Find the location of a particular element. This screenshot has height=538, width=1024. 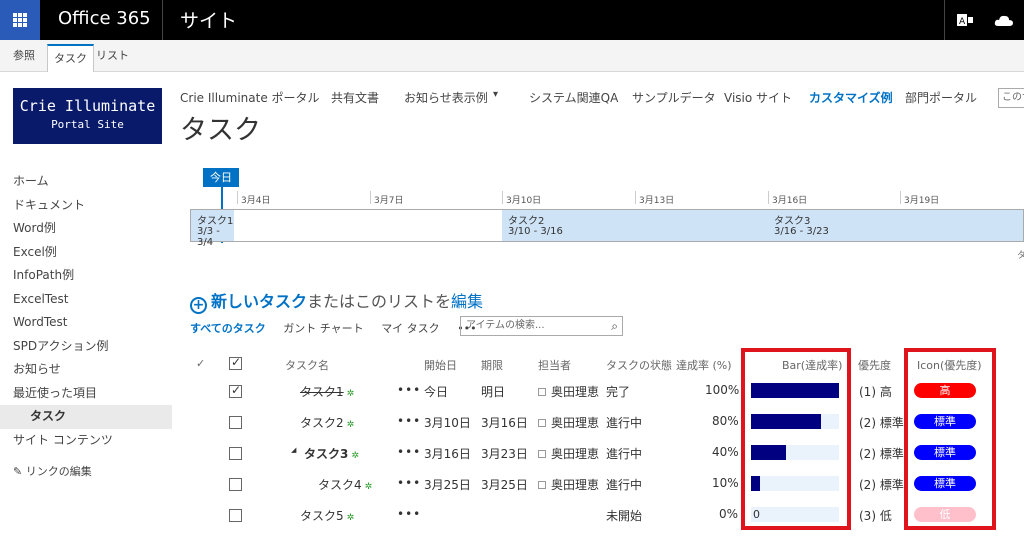

leftnav-item-site-contents: サイト コンテンツ is located at coordinates (86, 441).